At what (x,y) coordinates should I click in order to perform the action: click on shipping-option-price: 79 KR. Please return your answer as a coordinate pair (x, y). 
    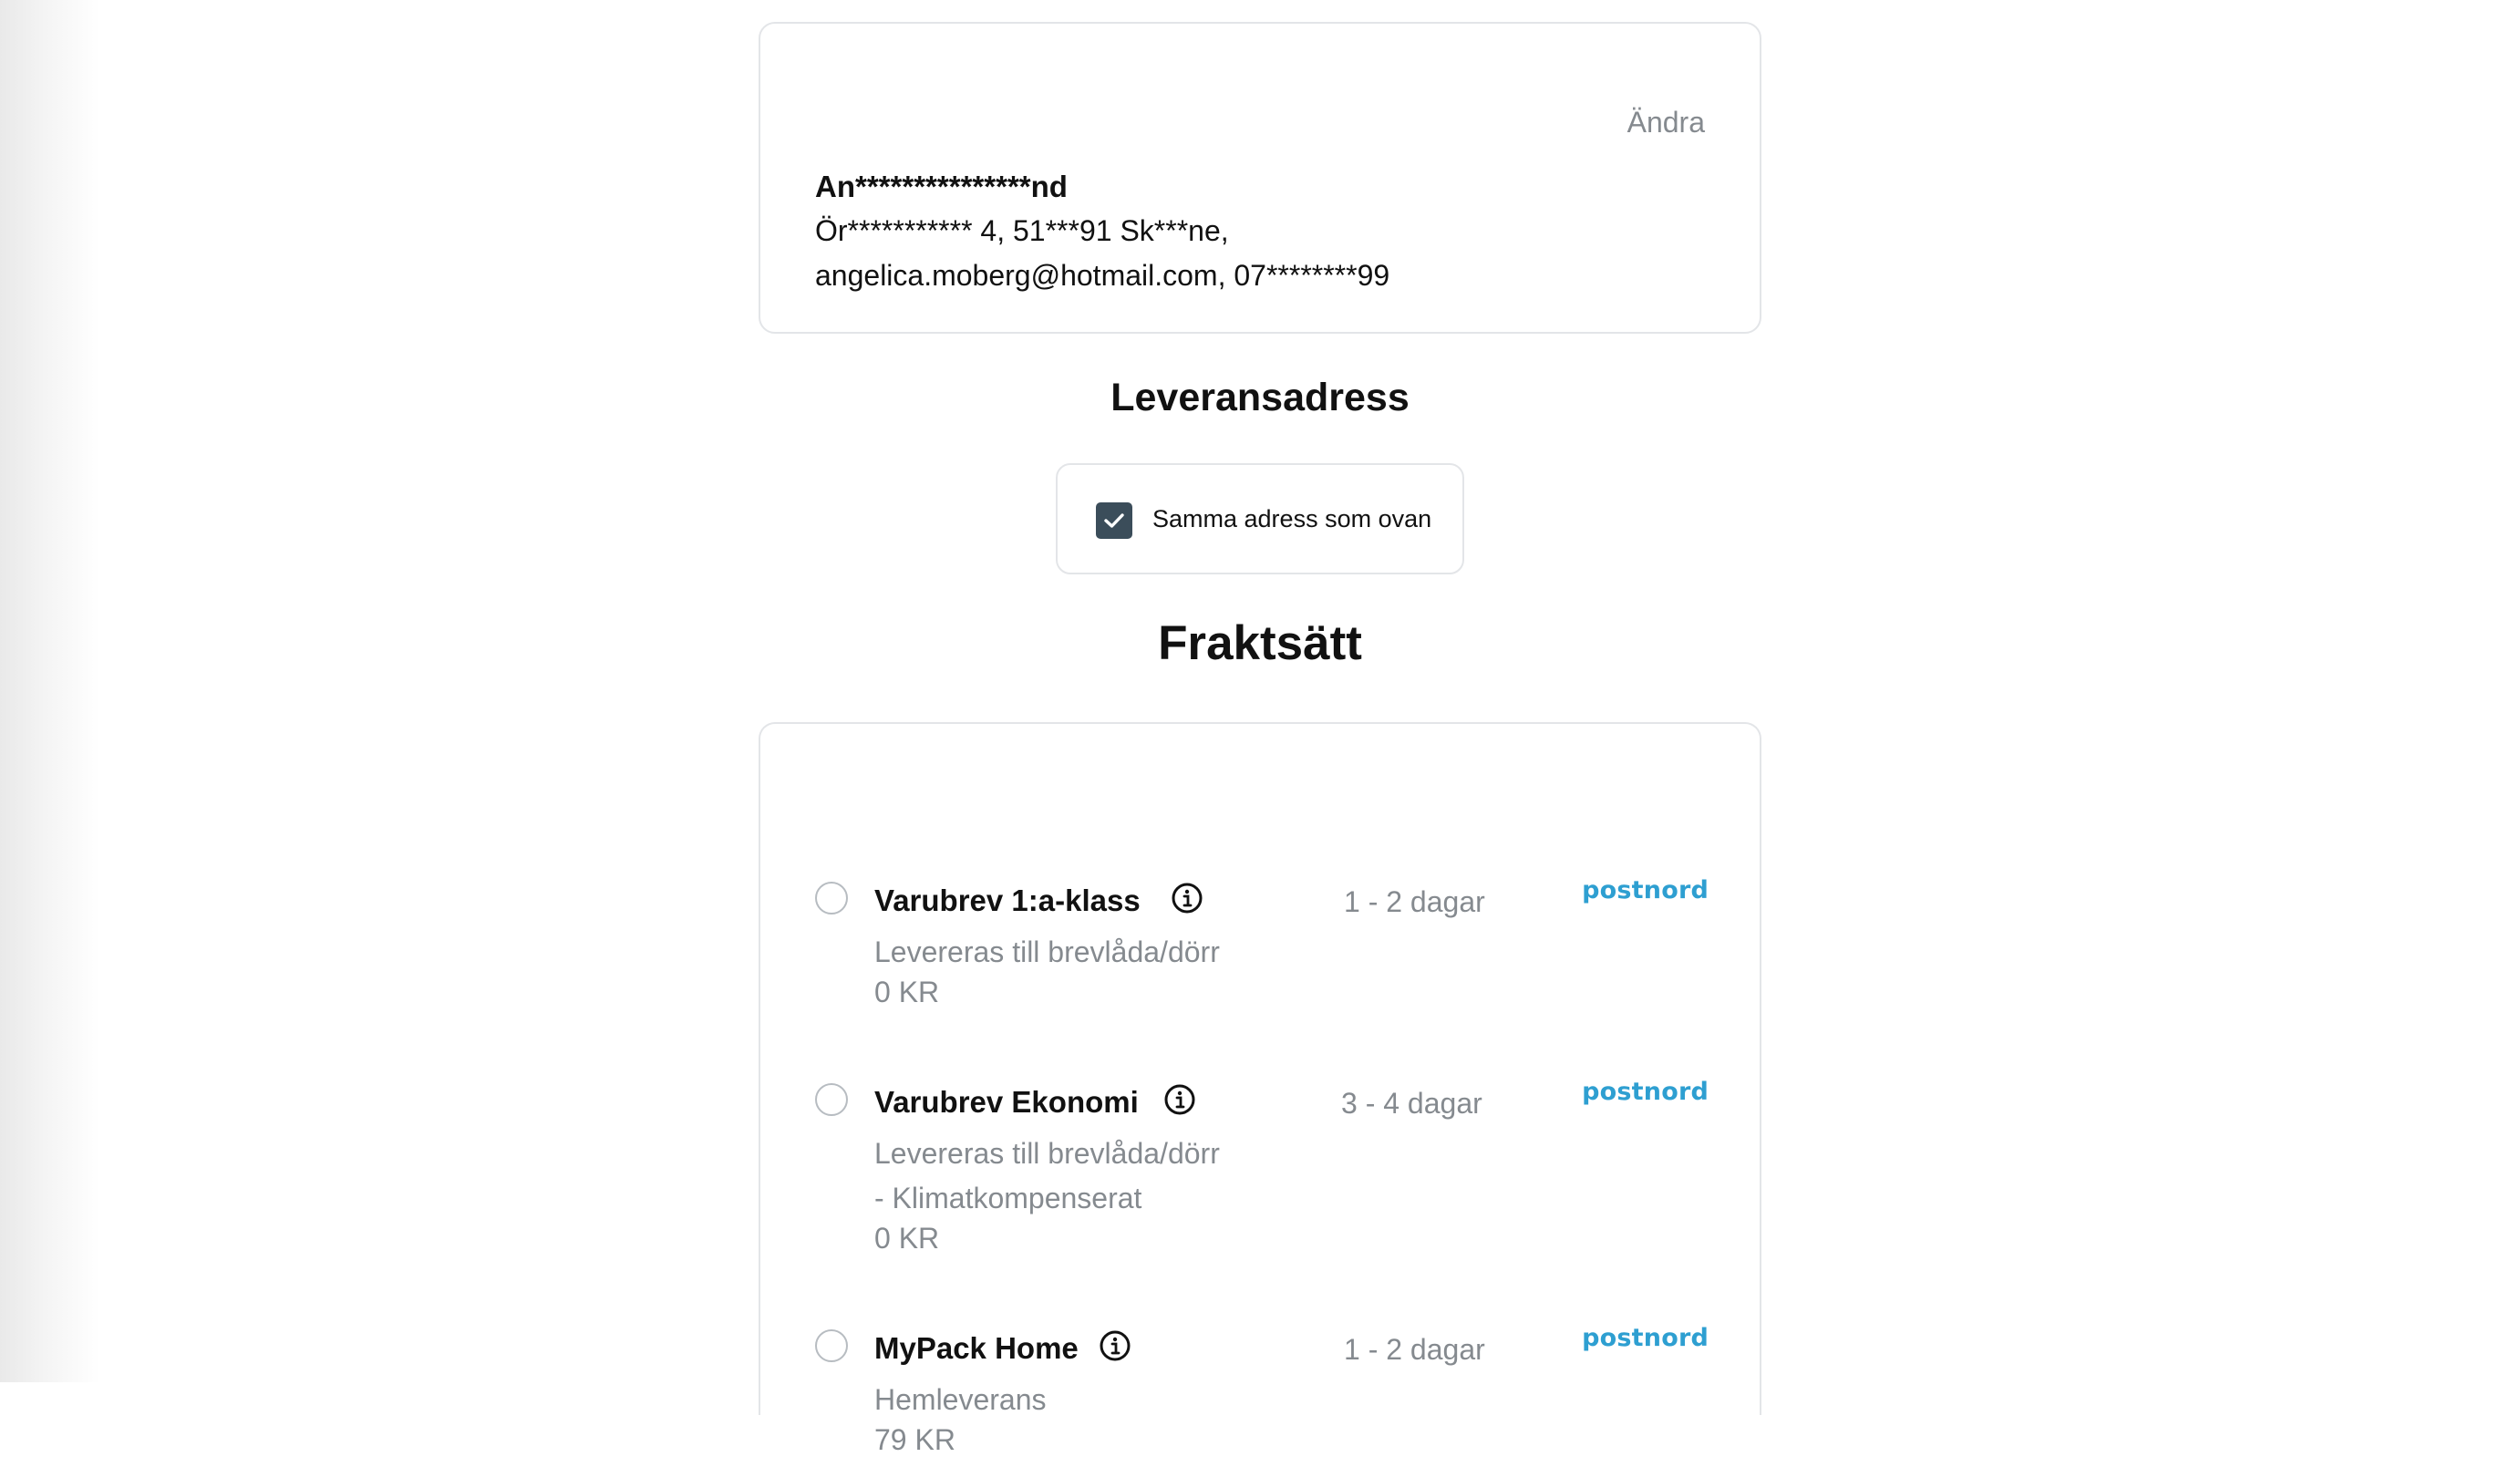
    Looking at the image, I should click on (915, 1439).